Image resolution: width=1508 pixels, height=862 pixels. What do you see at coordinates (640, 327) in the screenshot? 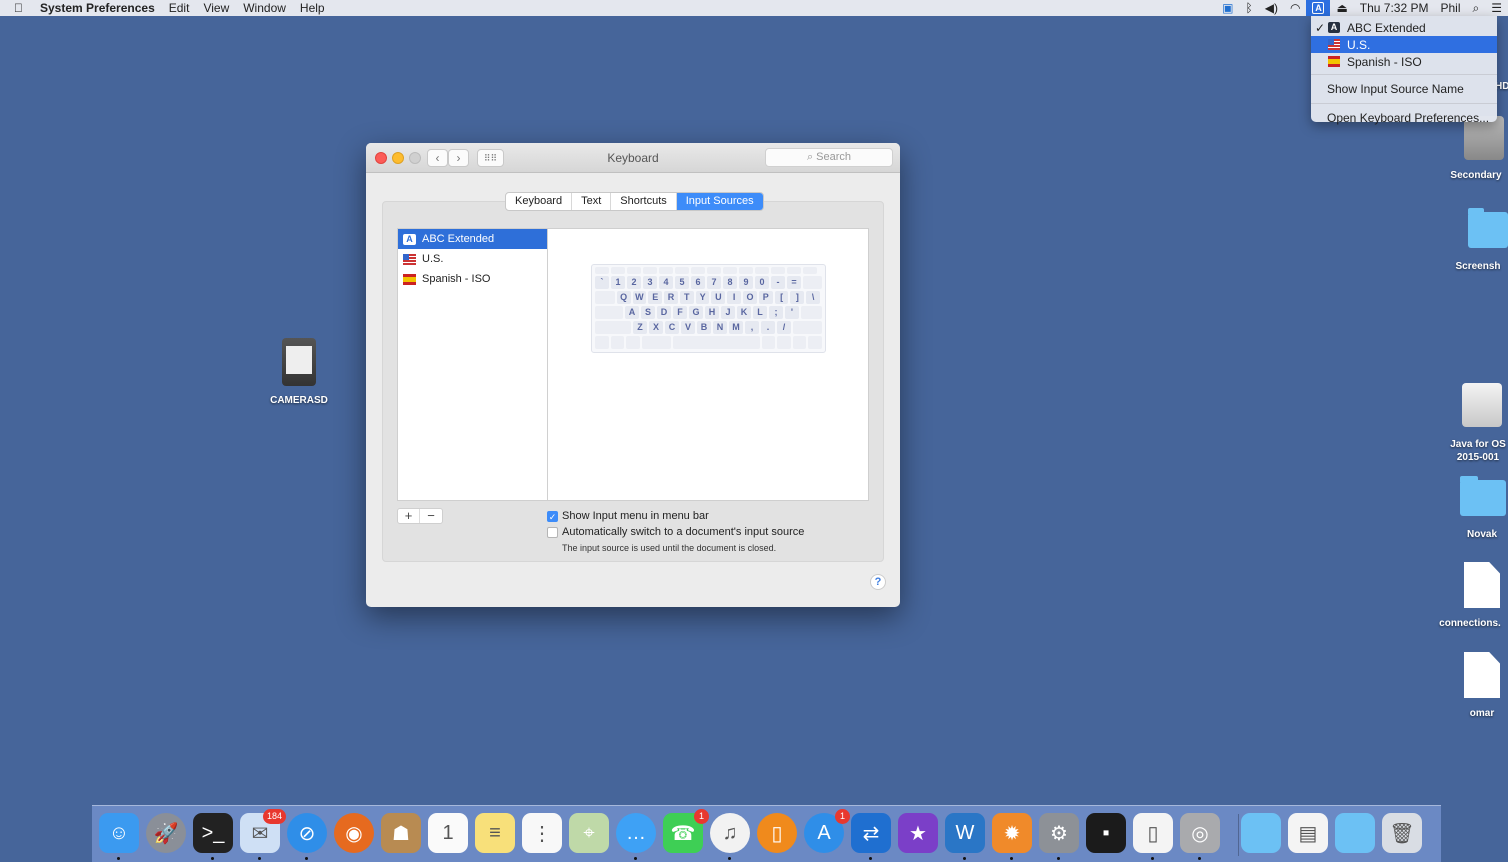
I see `key: Z` at bounding box center [640, 327].